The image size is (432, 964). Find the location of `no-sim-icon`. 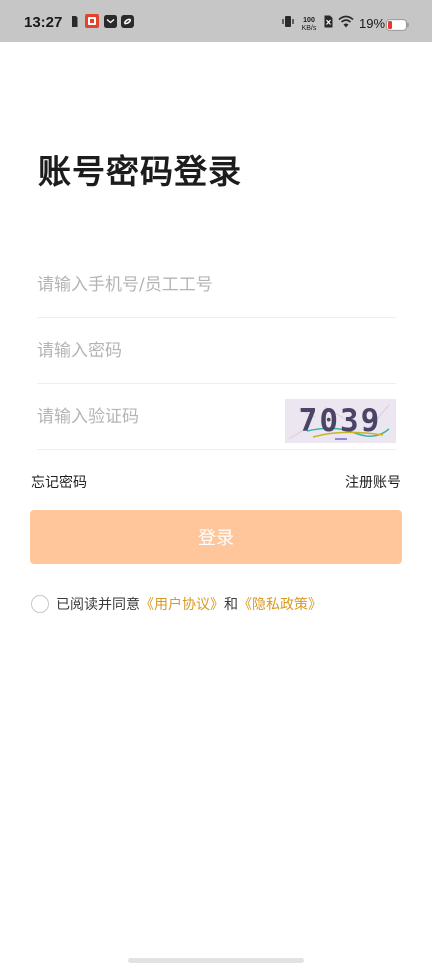

no-sim-icon is located at coordinates (328, 21).